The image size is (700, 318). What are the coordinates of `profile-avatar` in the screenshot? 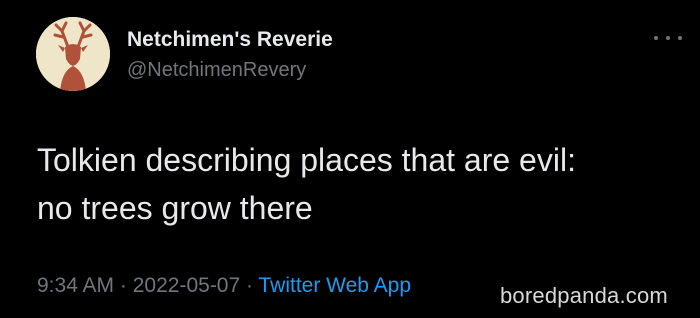 It's located at (73, 54).